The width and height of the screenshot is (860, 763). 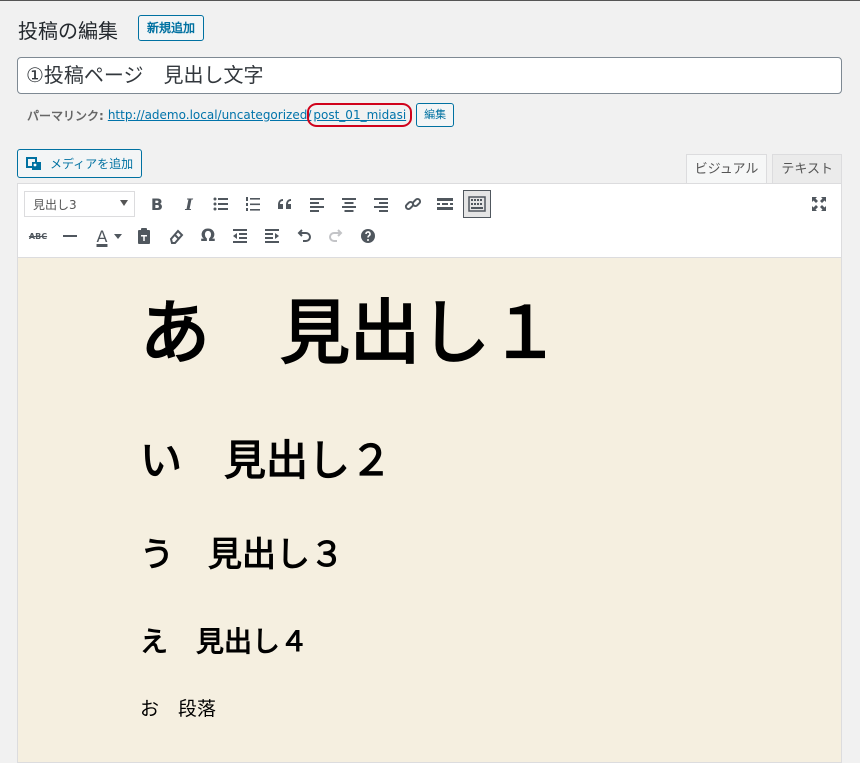 I want to click on blockquote-button, so click(x=285, y=204).